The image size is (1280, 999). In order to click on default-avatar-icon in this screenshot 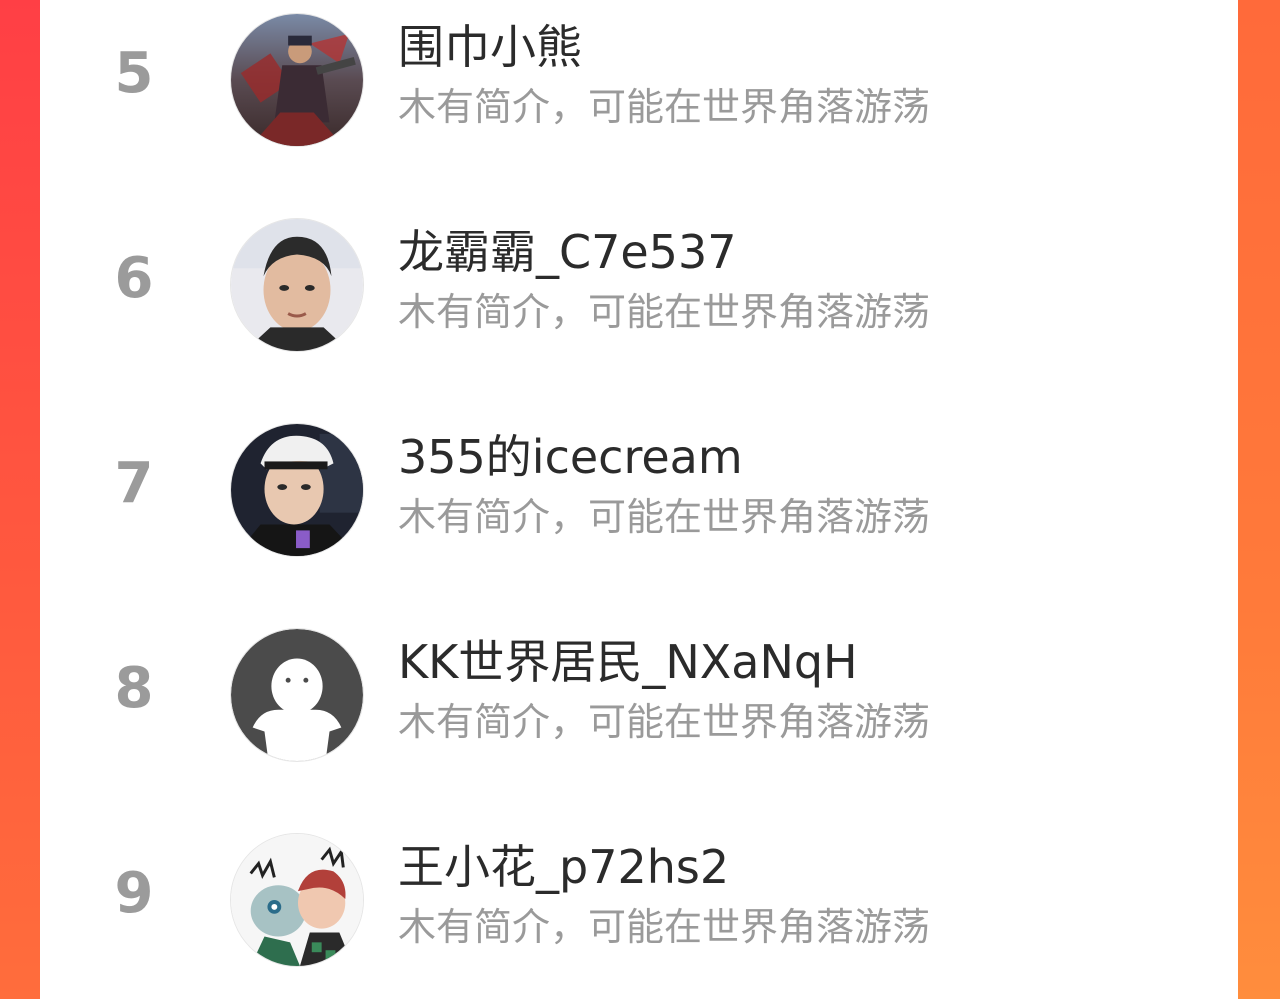, I will do `click(297, 695)`.